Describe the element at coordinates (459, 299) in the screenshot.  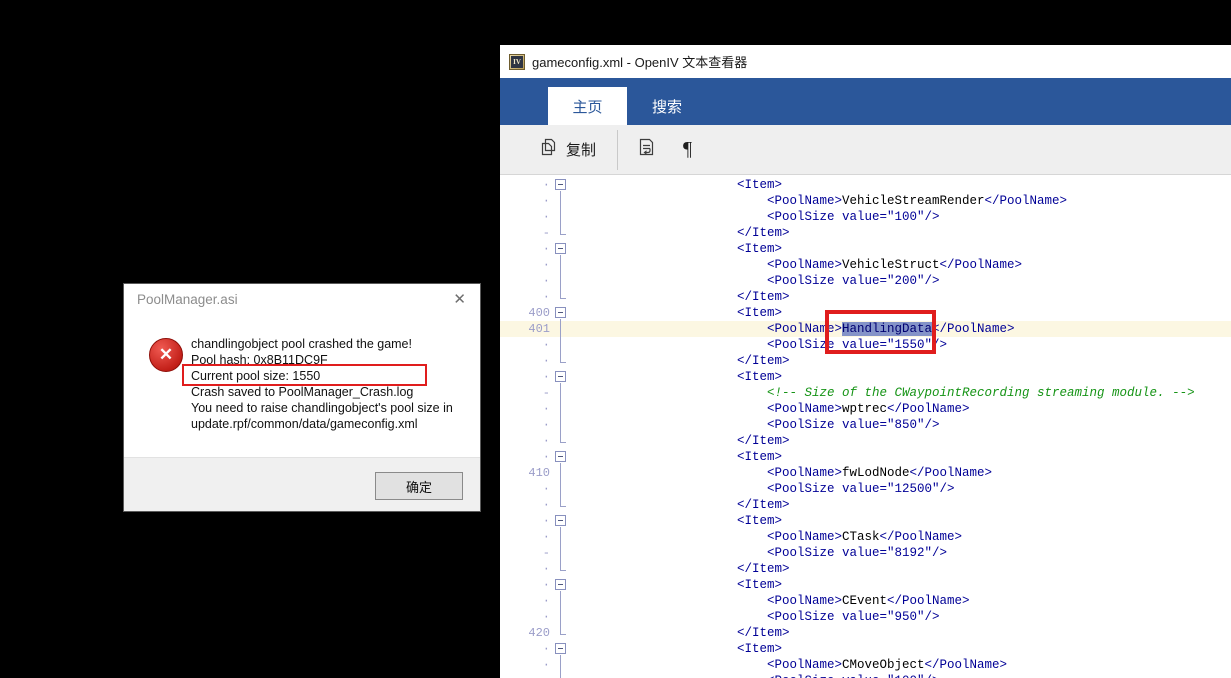
I see `dialog-close-icon: ✕` at that location.